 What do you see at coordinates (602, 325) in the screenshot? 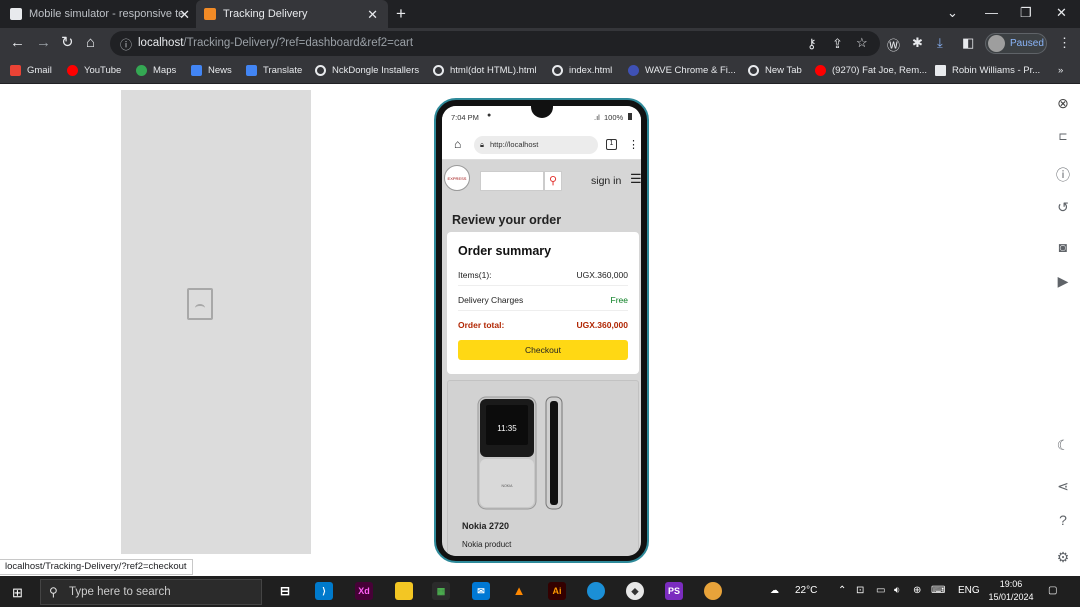
I see `total-value: UGX.360,000` at bounding box center [602, 325].